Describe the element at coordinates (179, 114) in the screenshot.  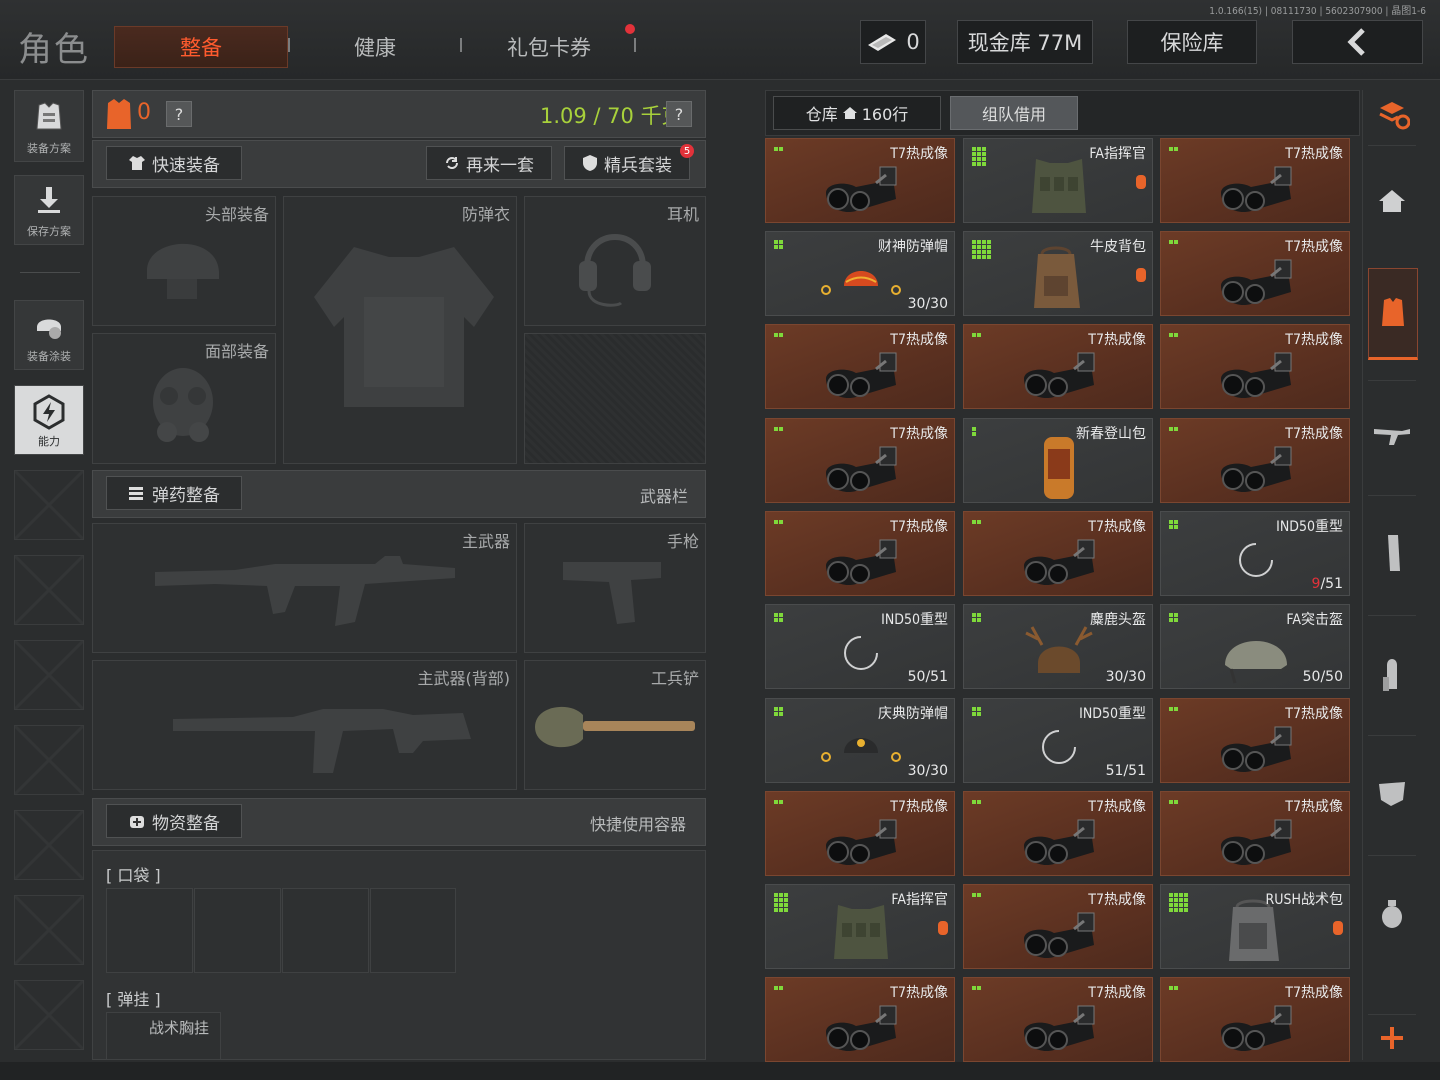
I see `help-button: ?` at that location.